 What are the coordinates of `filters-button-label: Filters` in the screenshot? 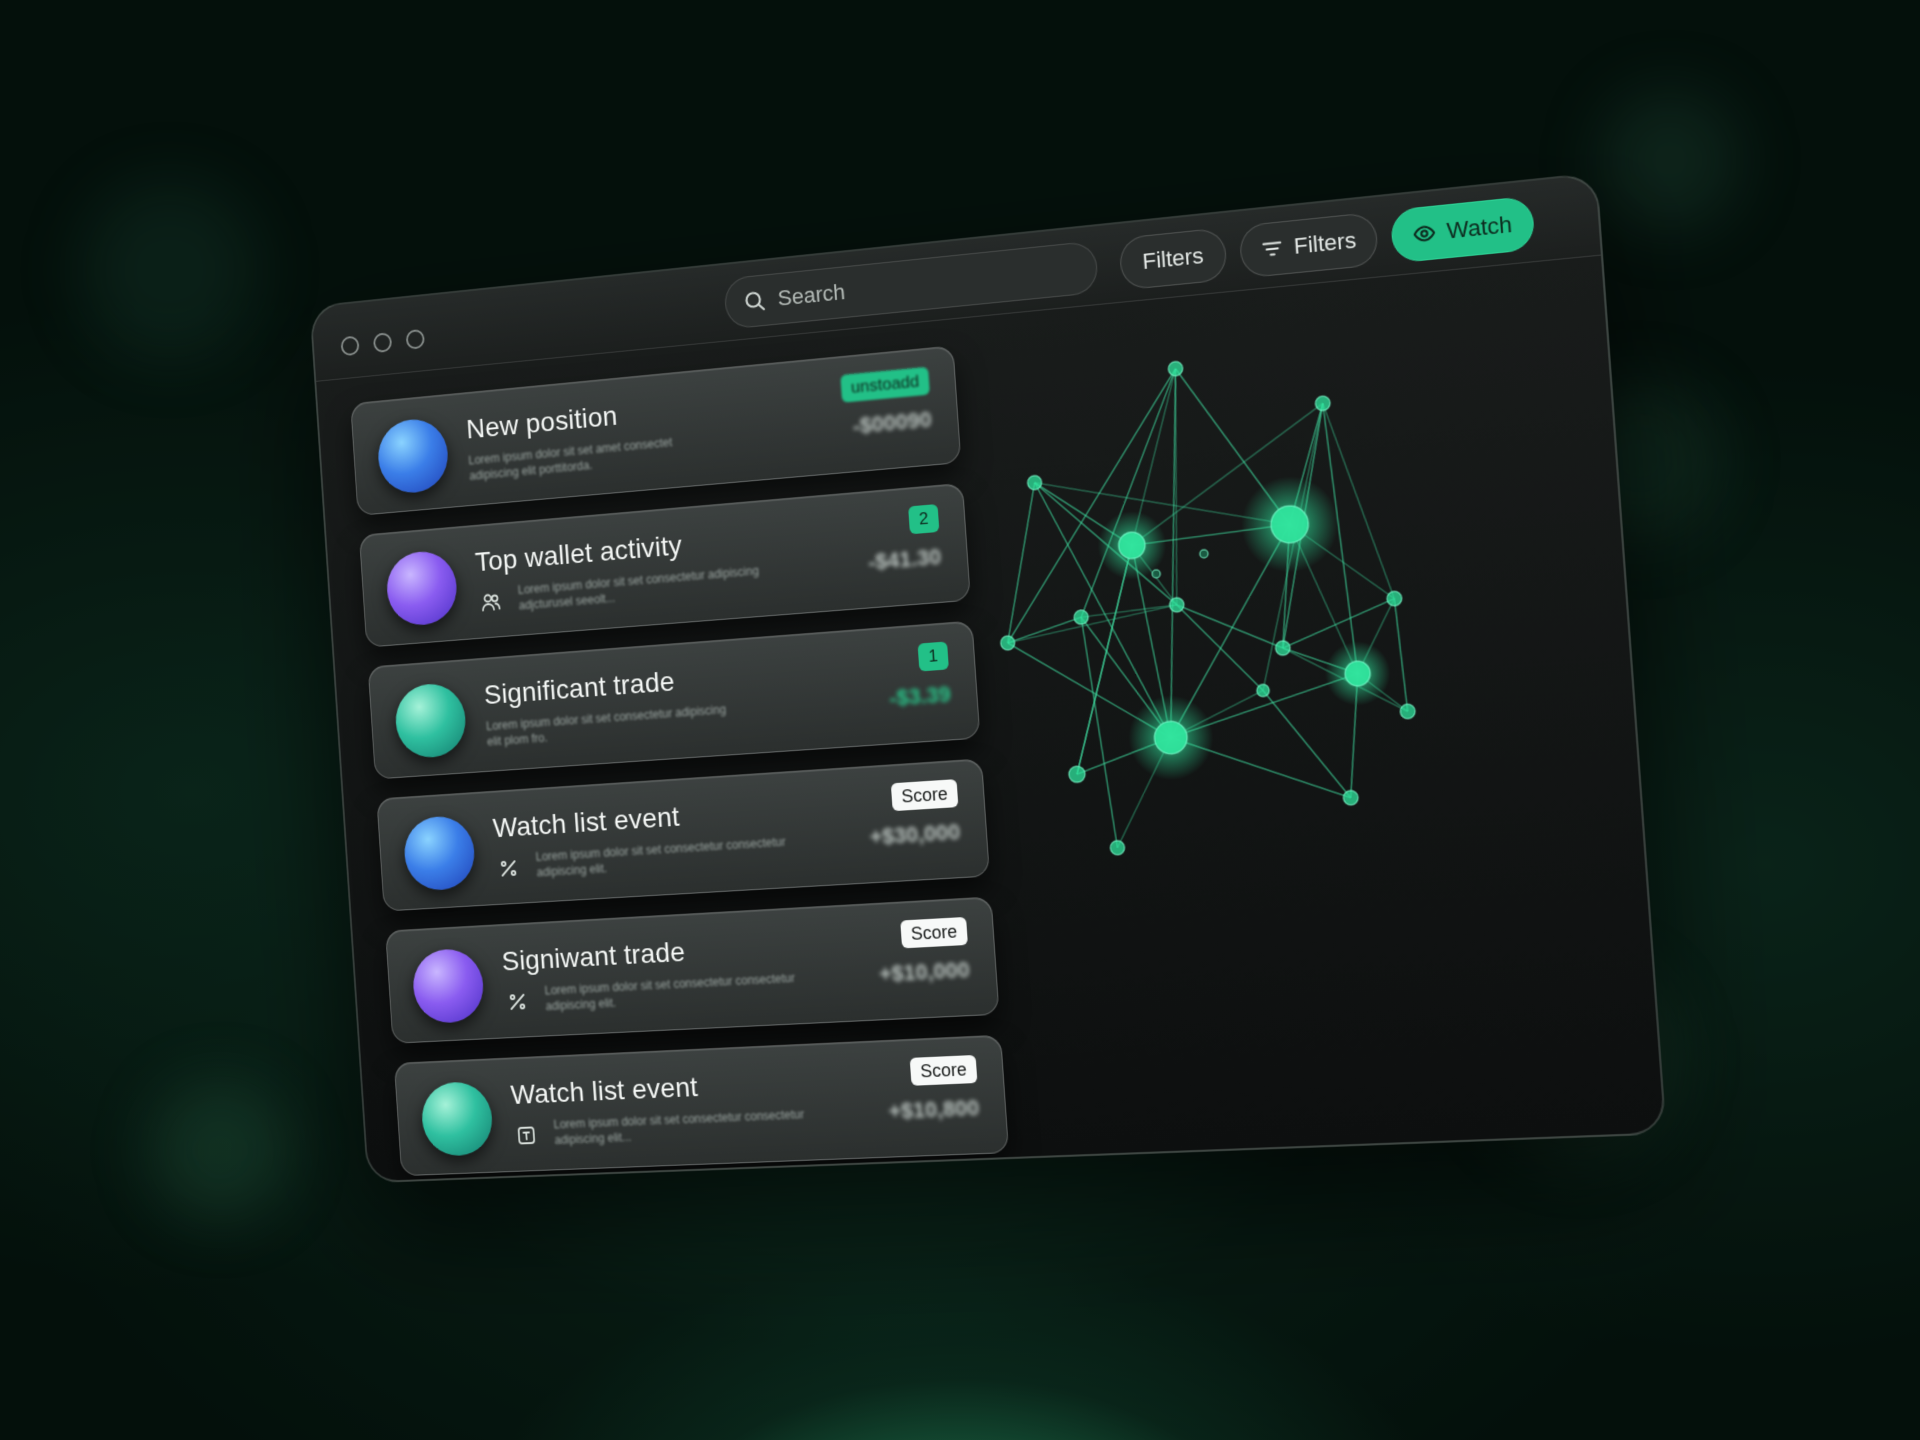 It's located at (1173, 259).